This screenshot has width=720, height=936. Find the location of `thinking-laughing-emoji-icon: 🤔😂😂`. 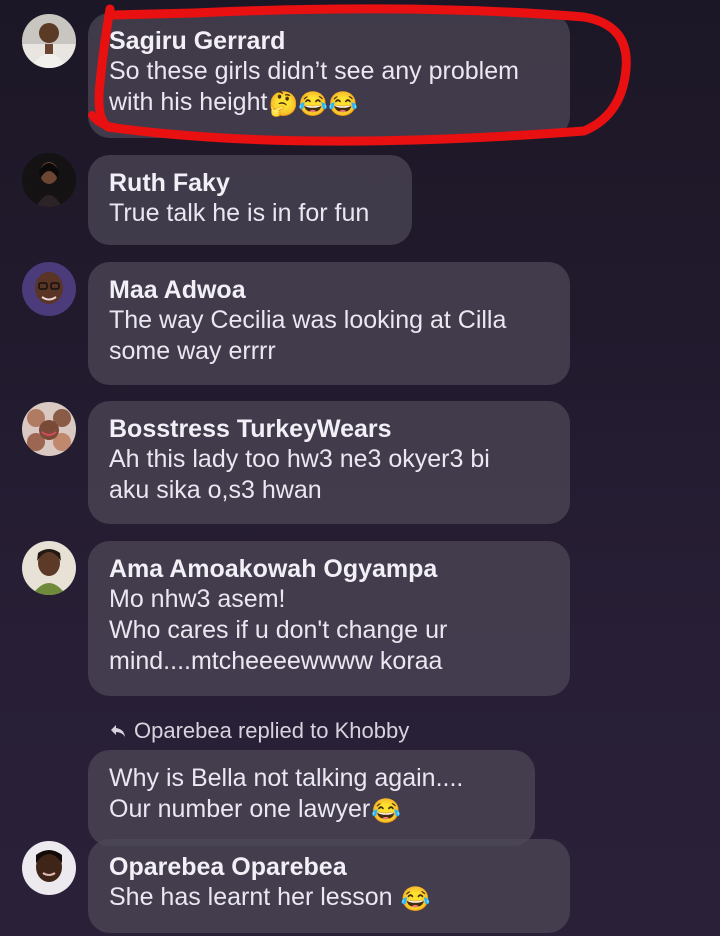

thinking-laughing-emoji-icon: 🤔😂😂 is located at coordinates (313, 104).